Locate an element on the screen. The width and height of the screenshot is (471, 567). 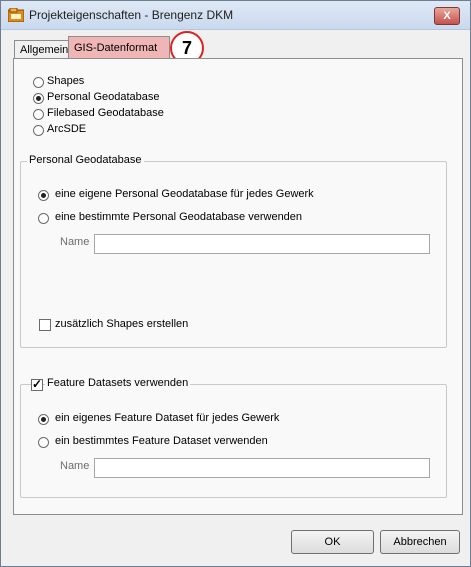
group-title-personal-geodatabase: Personal Geodatabase is located at coordinates (85, 160).